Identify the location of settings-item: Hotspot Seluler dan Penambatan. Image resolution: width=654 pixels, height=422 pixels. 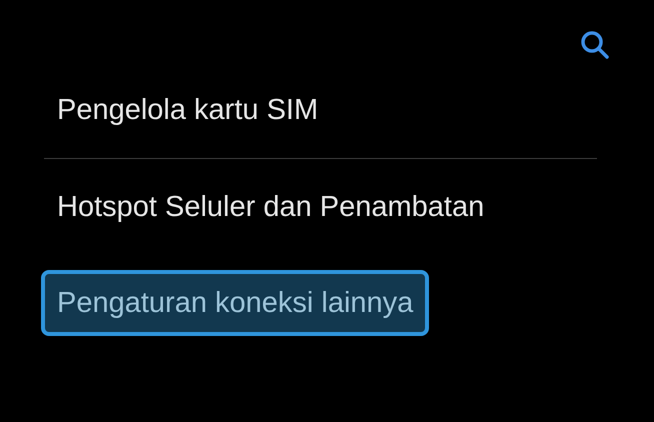
(270, 207).